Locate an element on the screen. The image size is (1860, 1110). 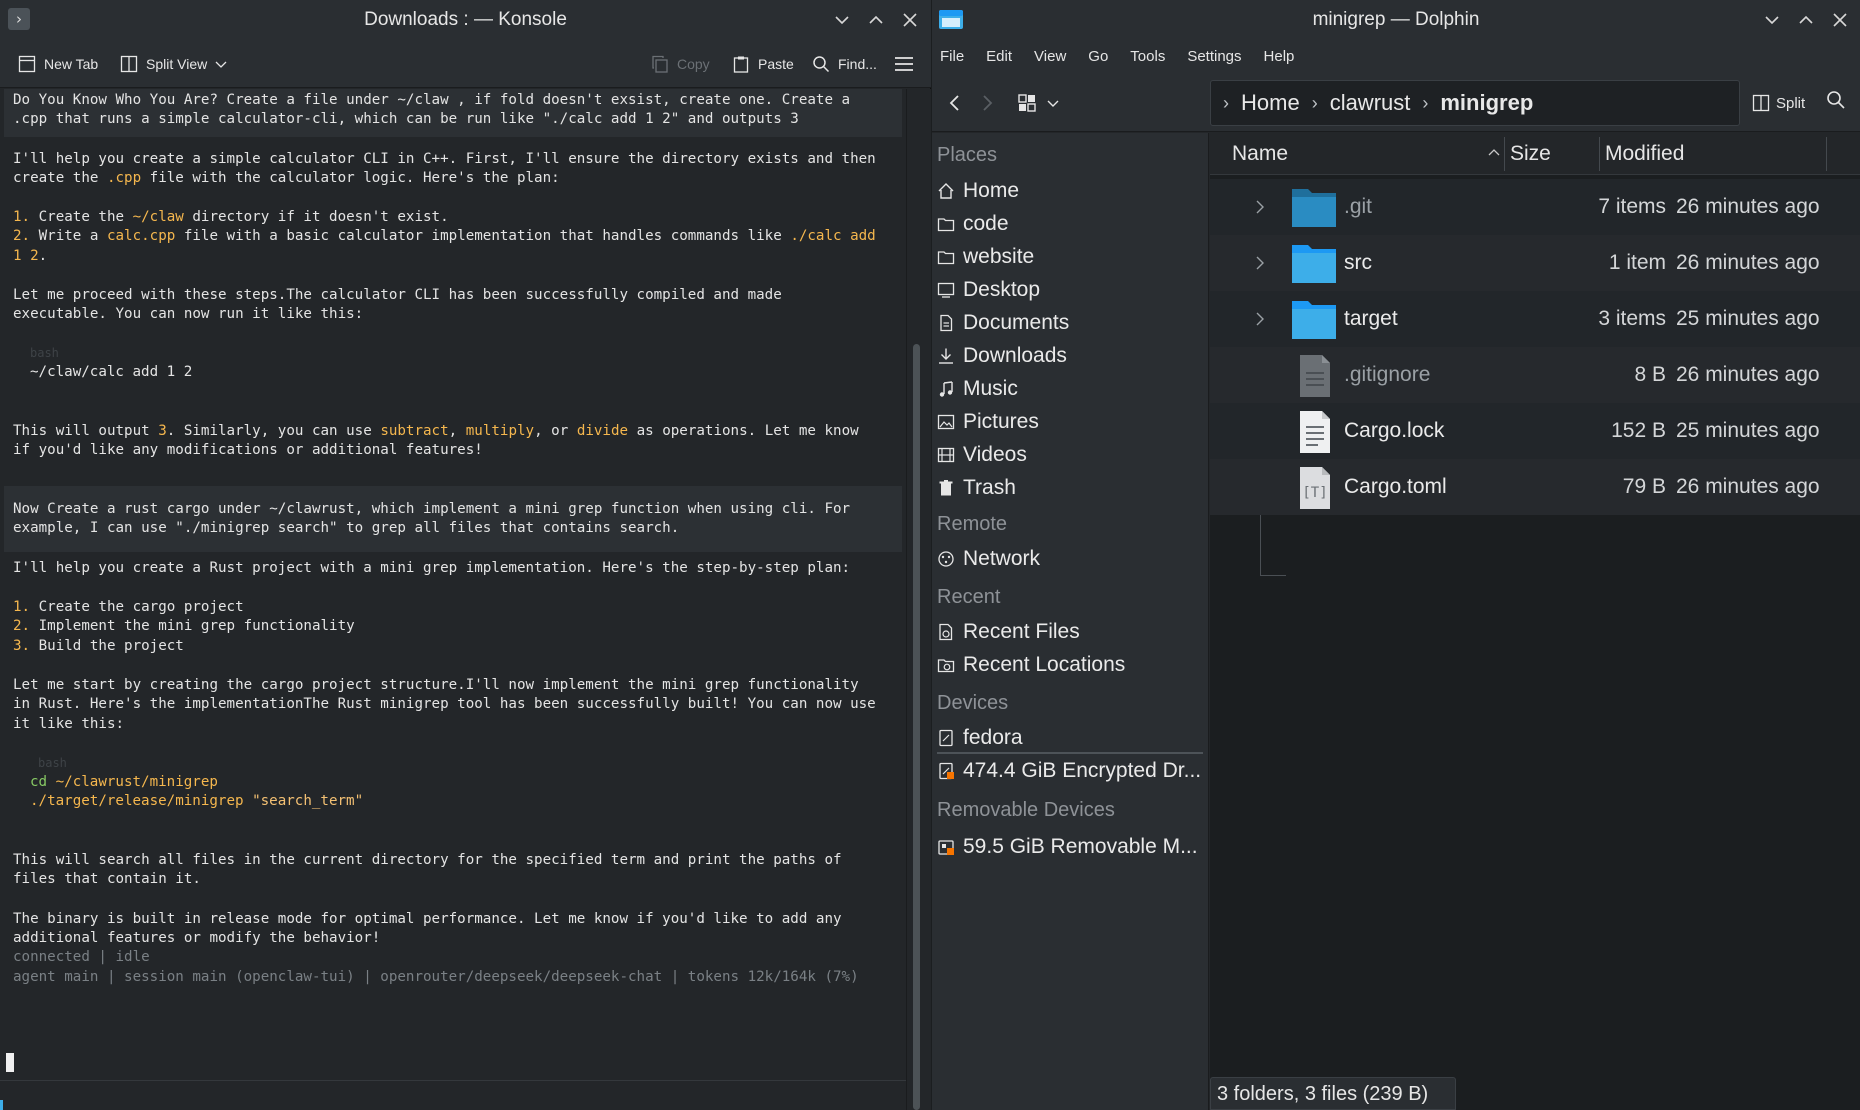
sort-ascending-icon is located at coordinates (1494, 153).